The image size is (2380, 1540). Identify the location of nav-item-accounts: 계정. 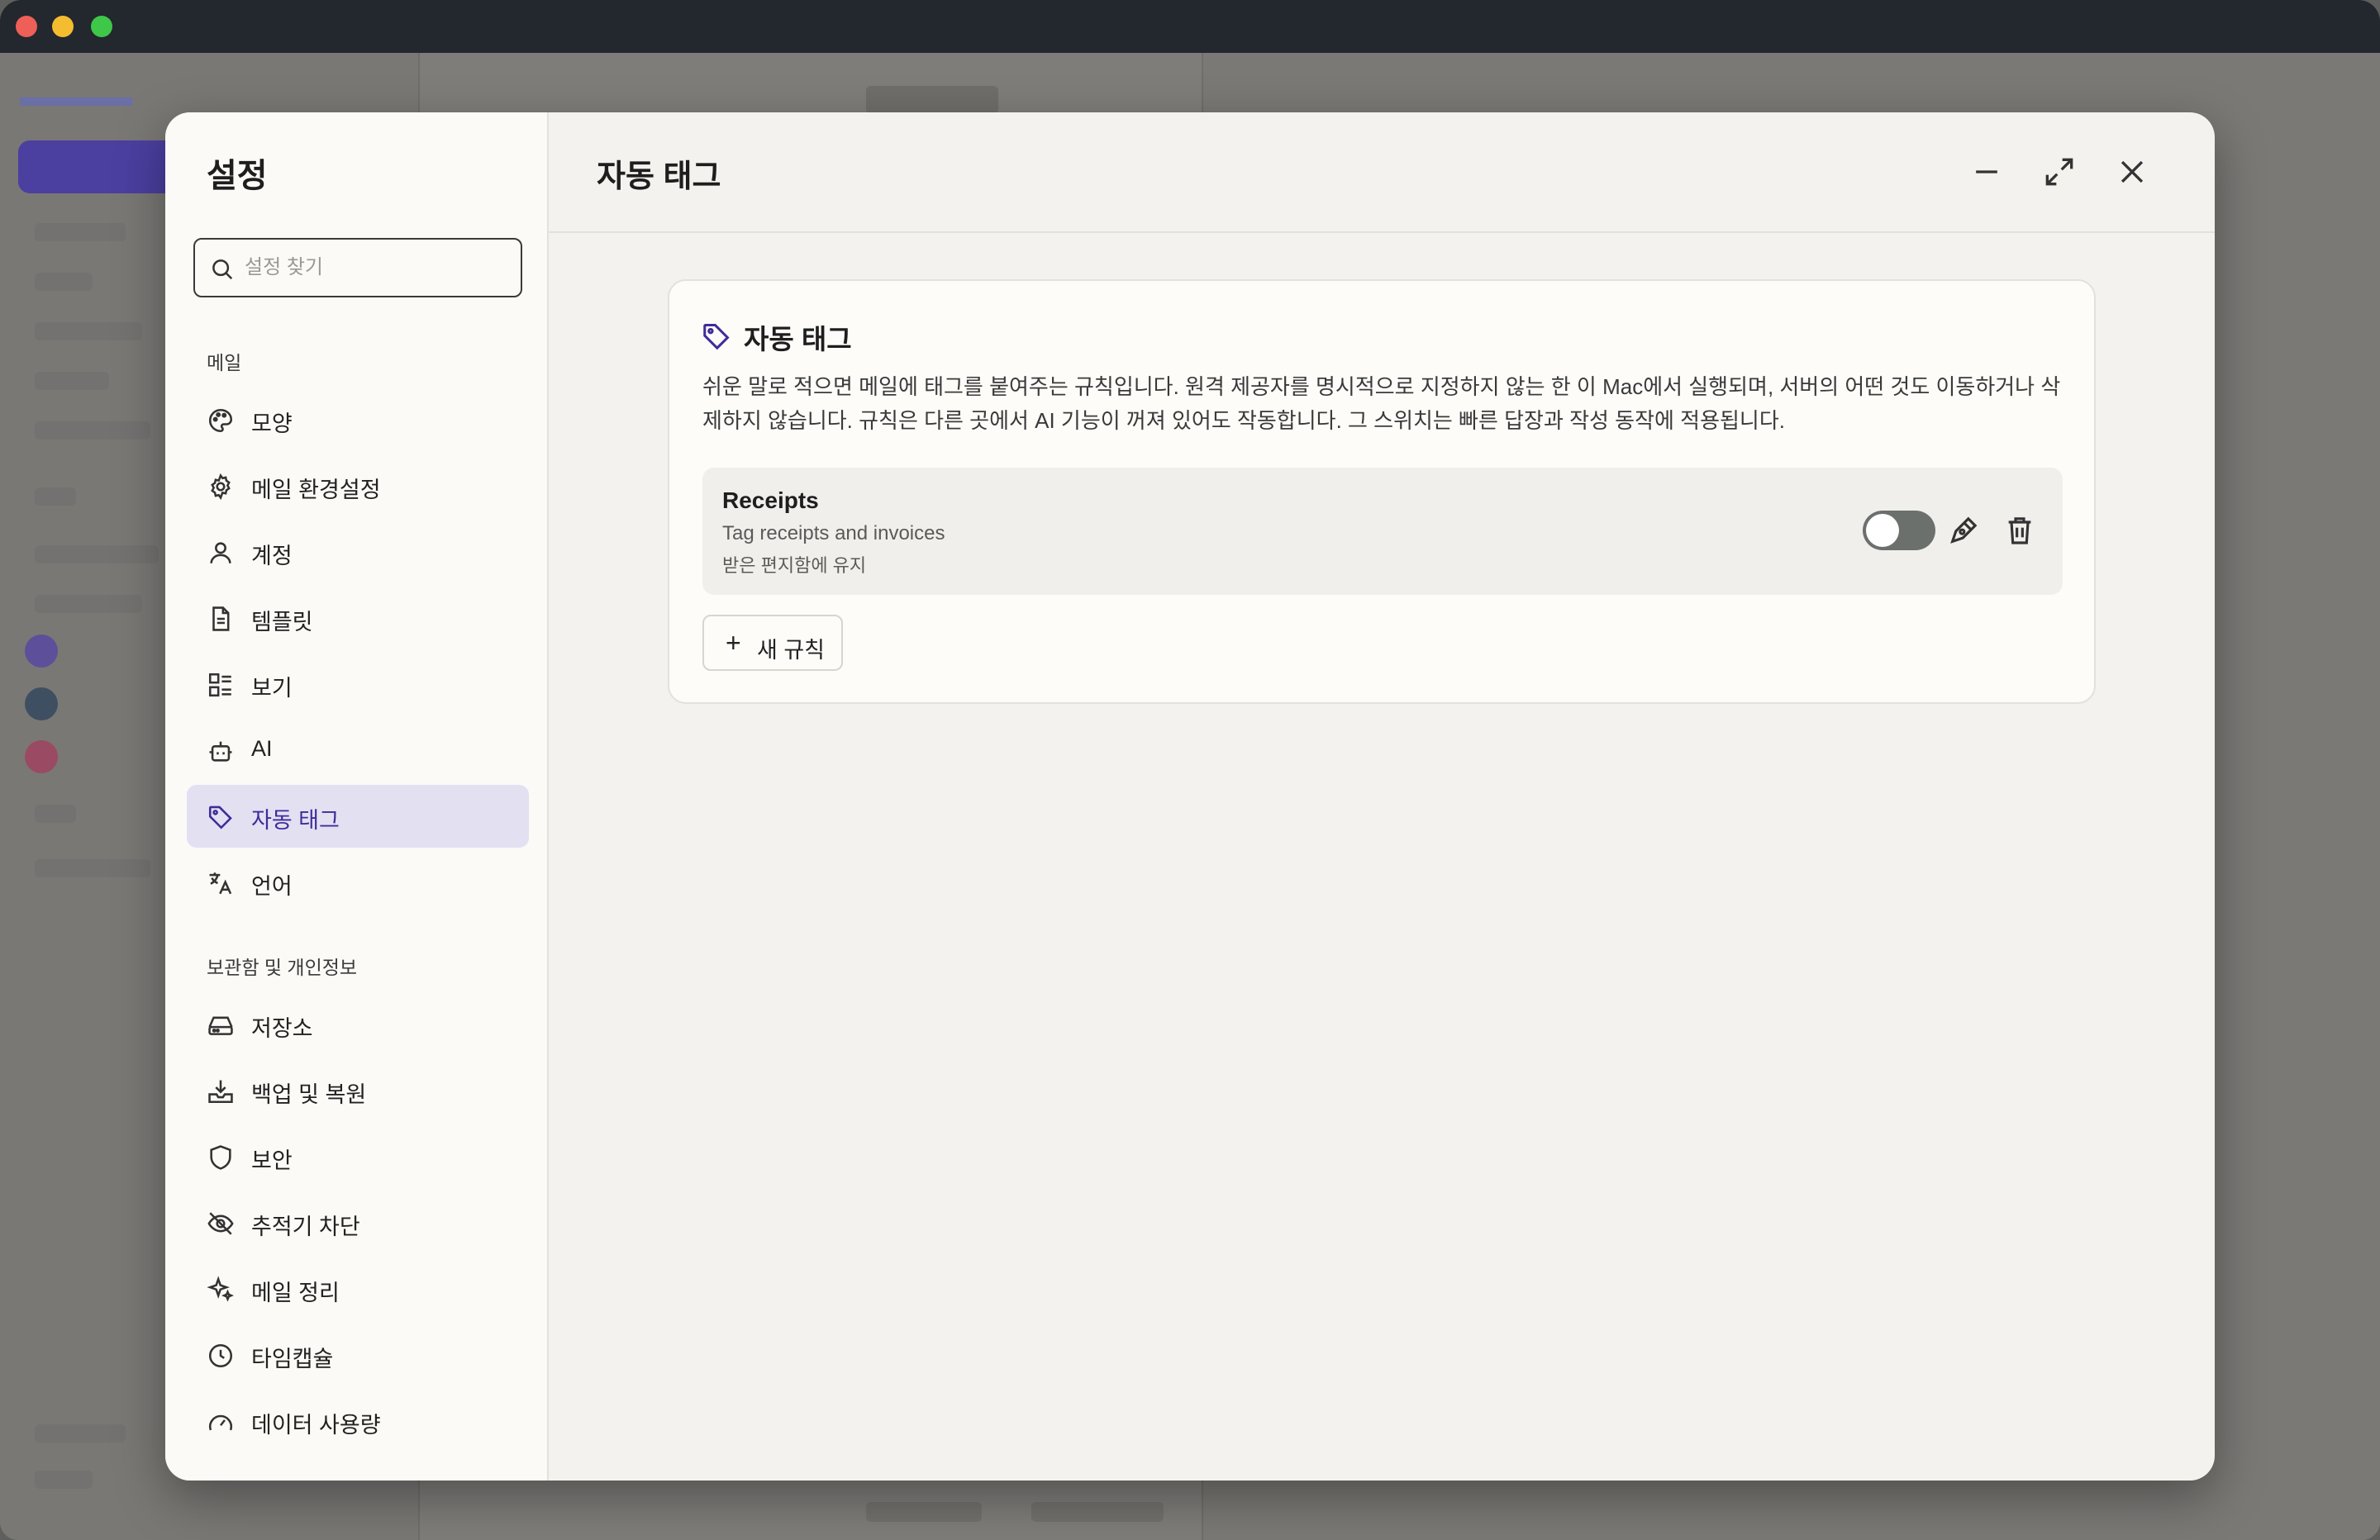
(358, 551).